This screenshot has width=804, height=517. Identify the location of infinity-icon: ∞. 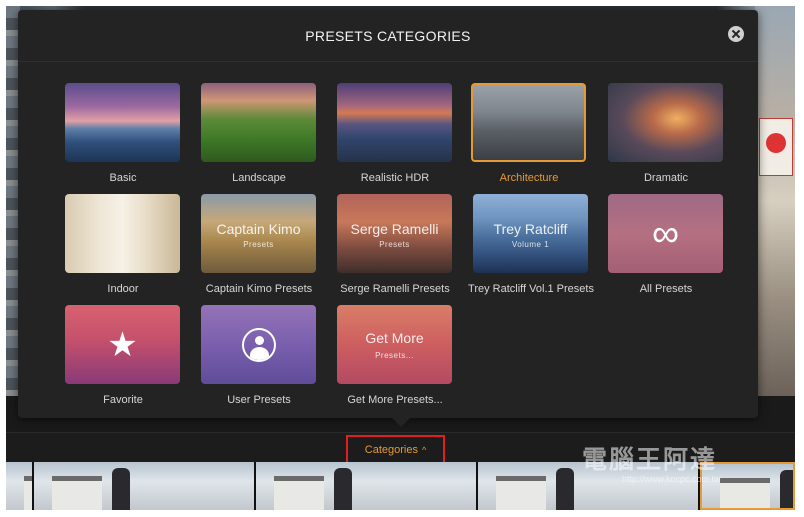
(665, 233).